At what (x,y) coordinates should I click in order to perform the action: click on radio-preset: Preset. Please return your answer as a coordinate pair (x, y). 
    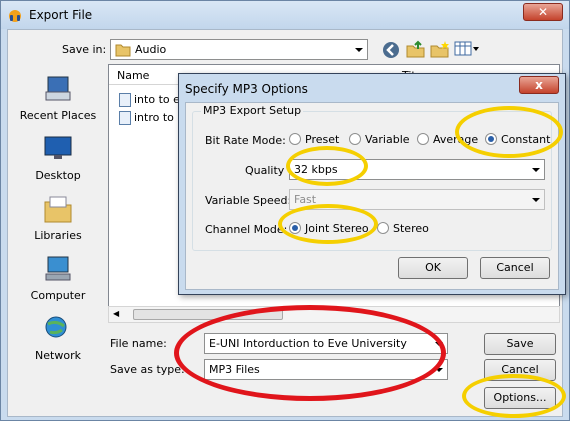
    Looking at the image, I should click on (314, 139).